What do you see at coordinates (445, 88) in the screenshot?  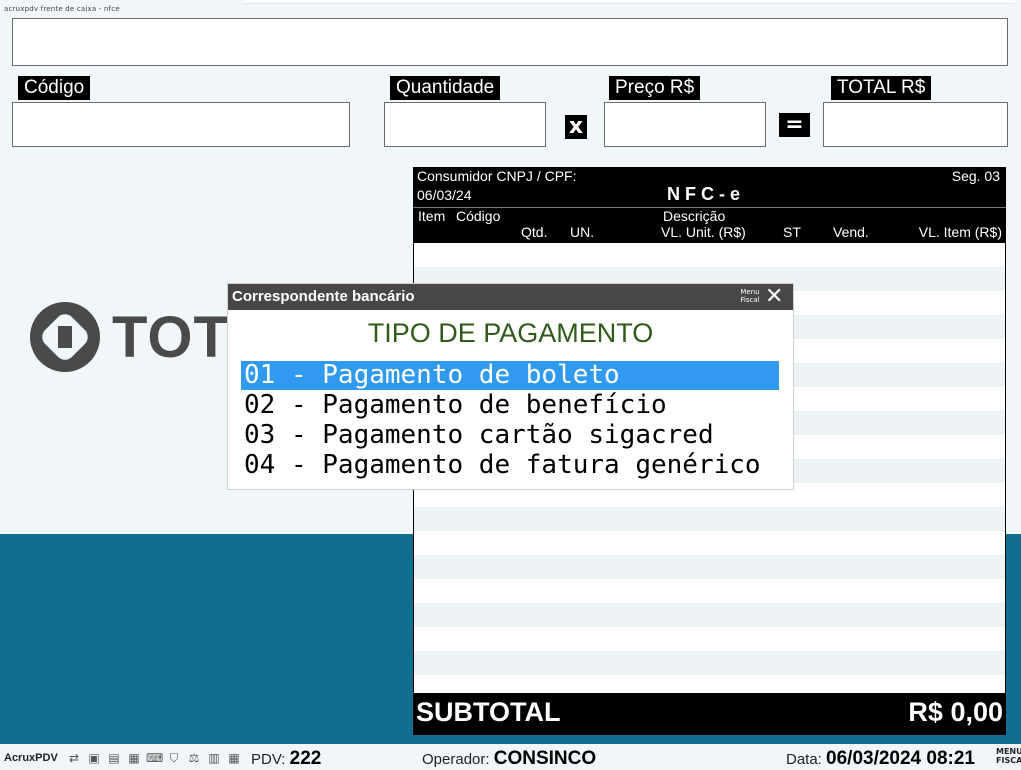 I see `quantidade-label: Quantidade` at bounding box center [445, 88].